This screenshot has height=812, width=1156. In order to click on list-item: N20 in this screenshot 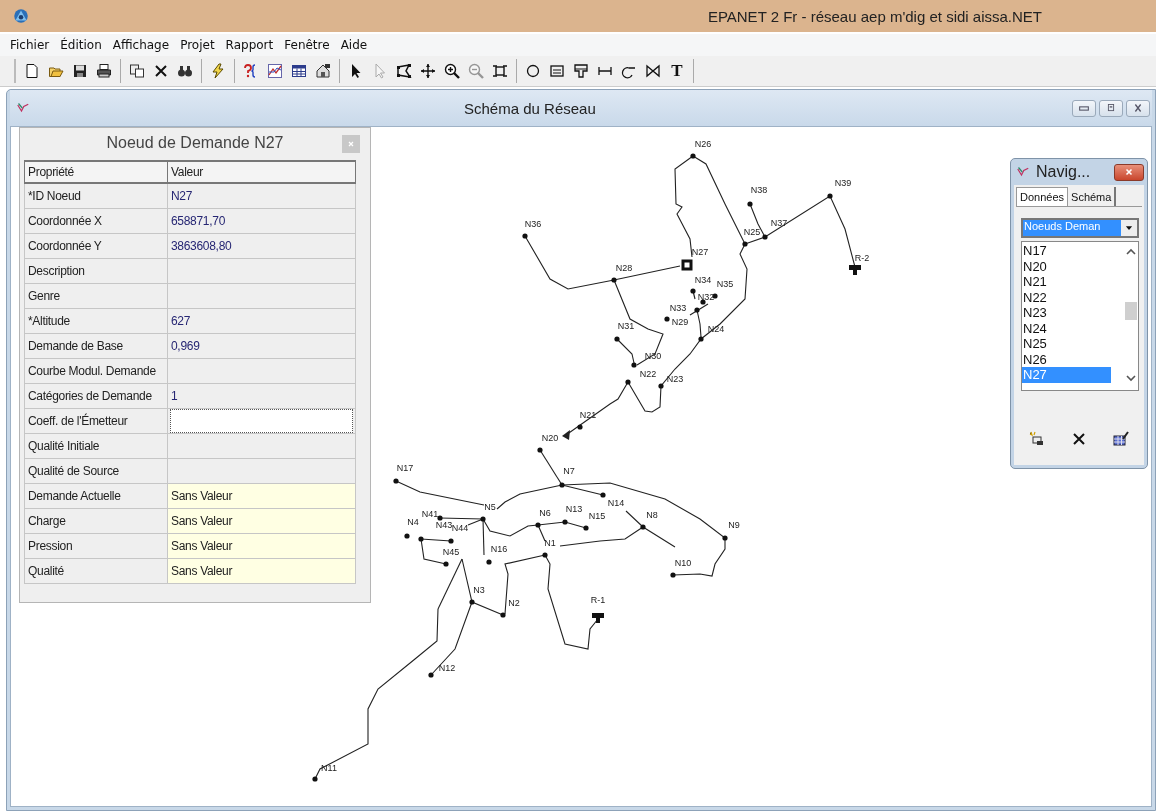, I will do `click(1066, 266)`.